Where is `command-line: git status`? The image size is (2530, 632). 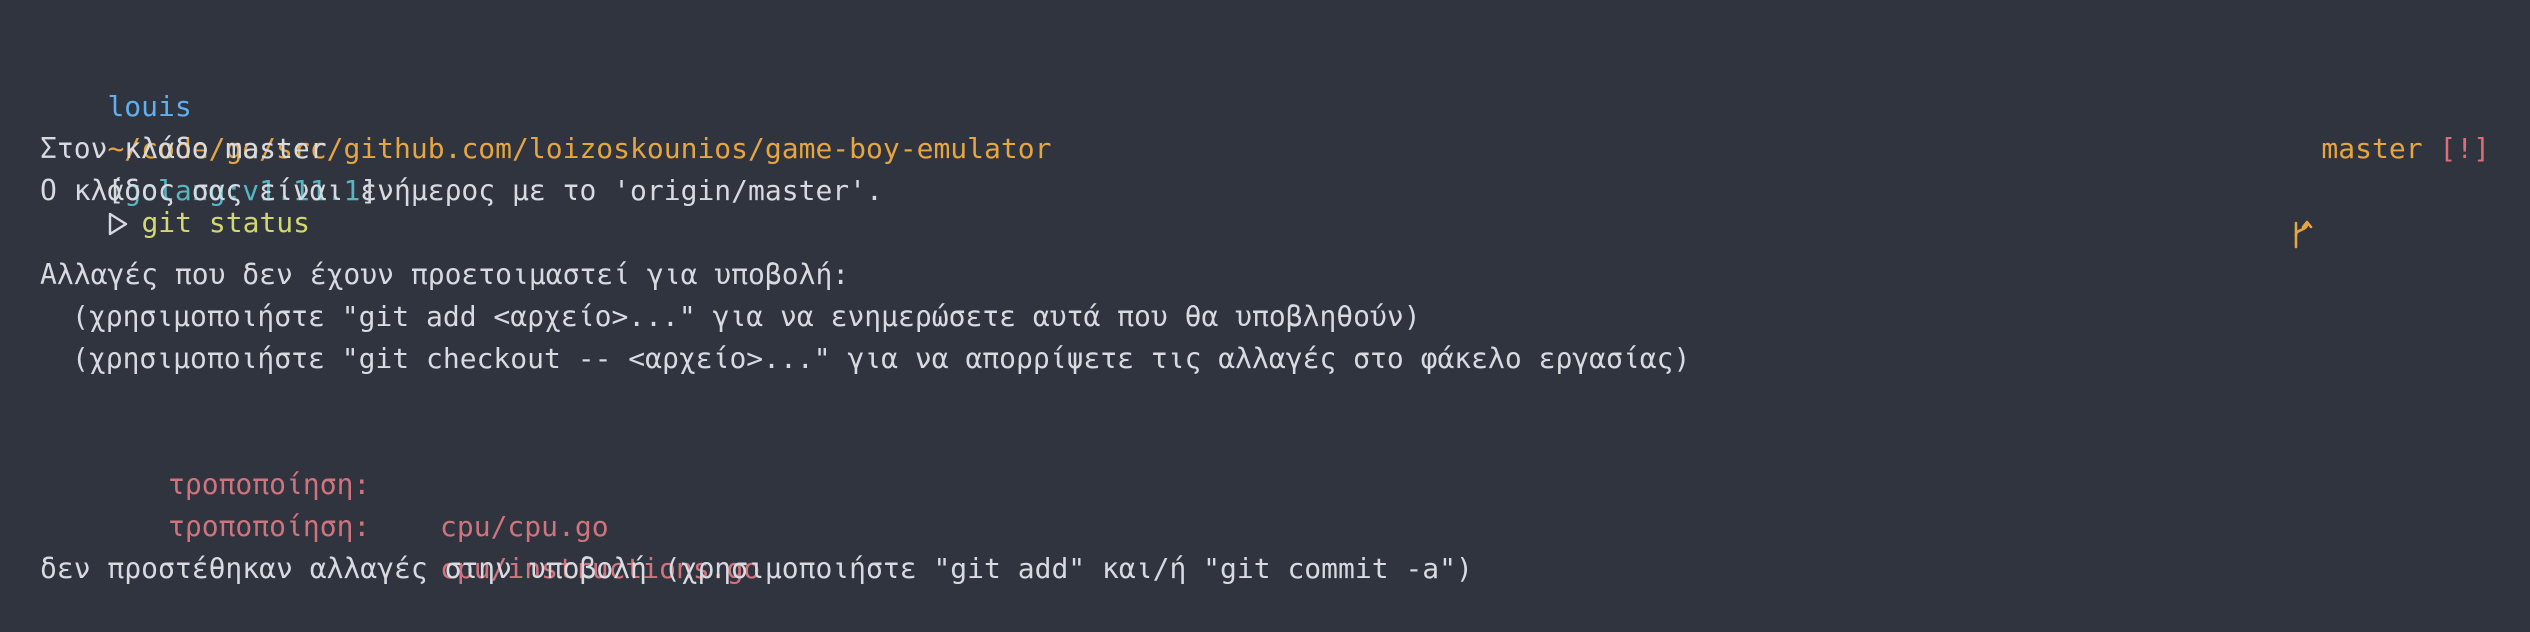
command-line: git status is located at coordinates (175, 162).